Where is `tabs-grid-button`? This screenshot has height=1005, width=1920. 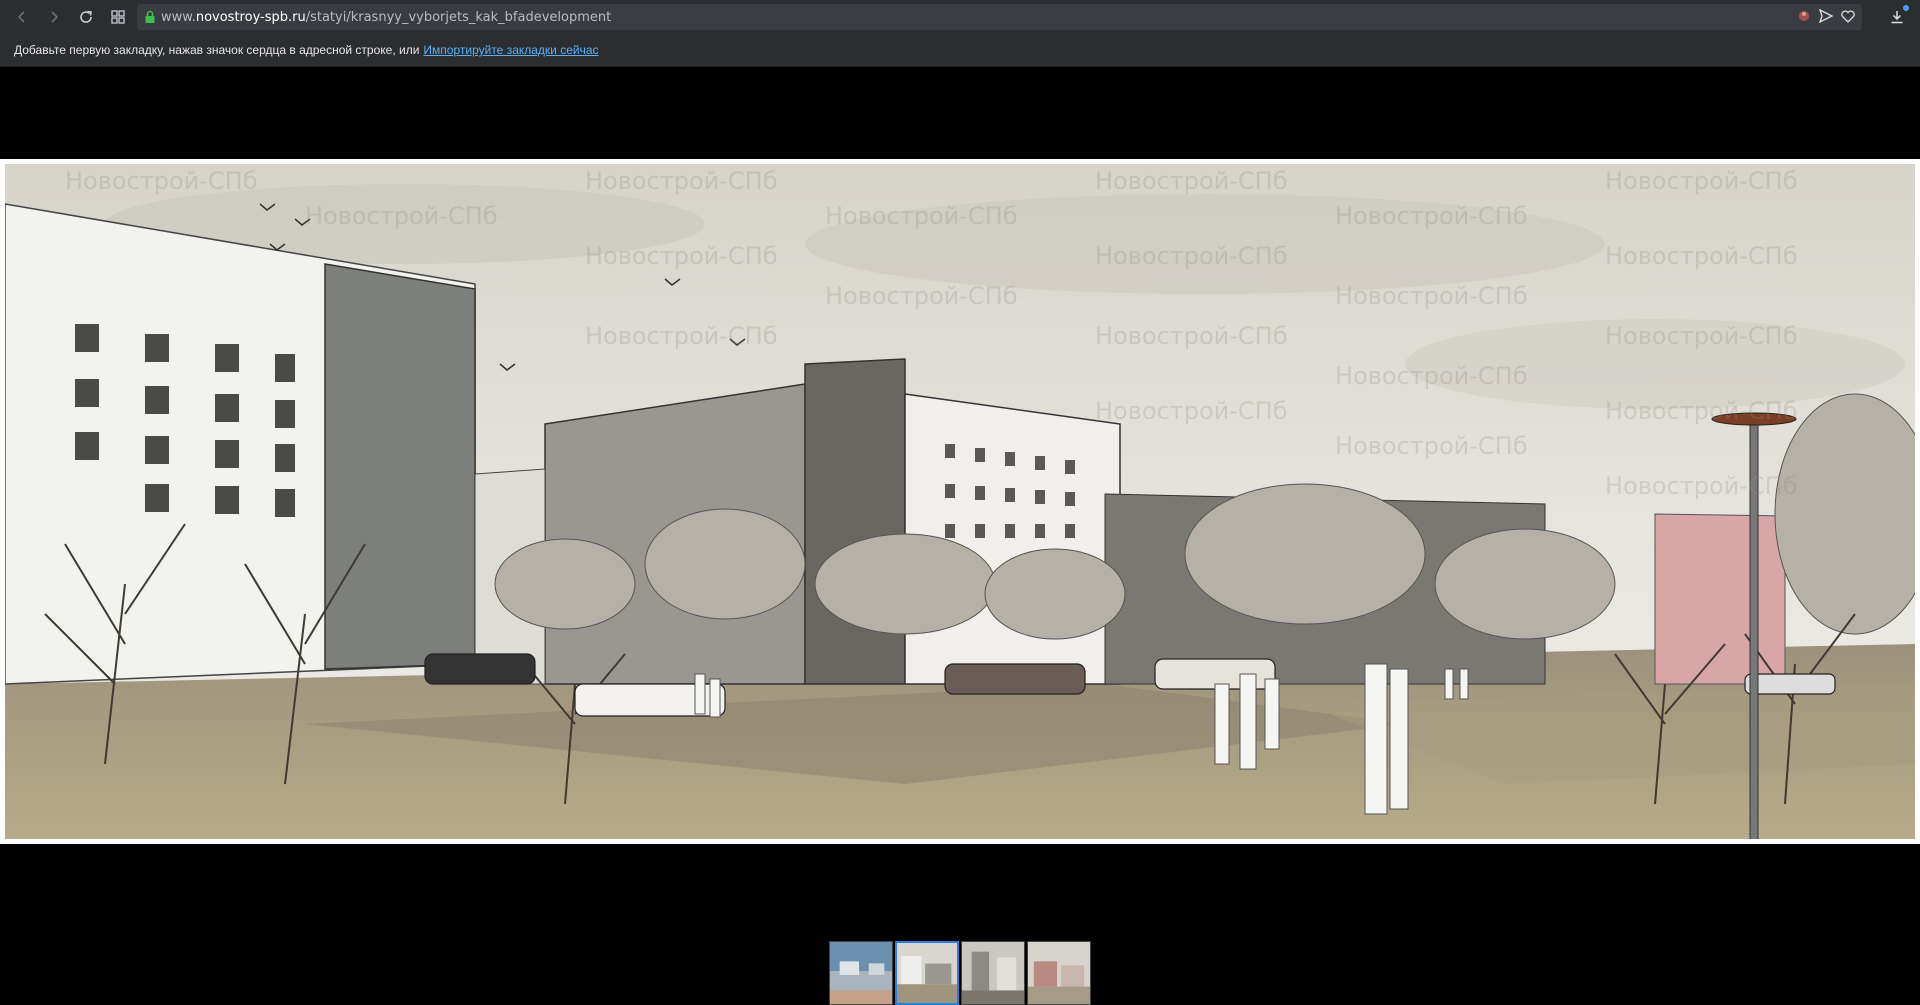 tabs-grid-button is located at coordinates (118, 17).